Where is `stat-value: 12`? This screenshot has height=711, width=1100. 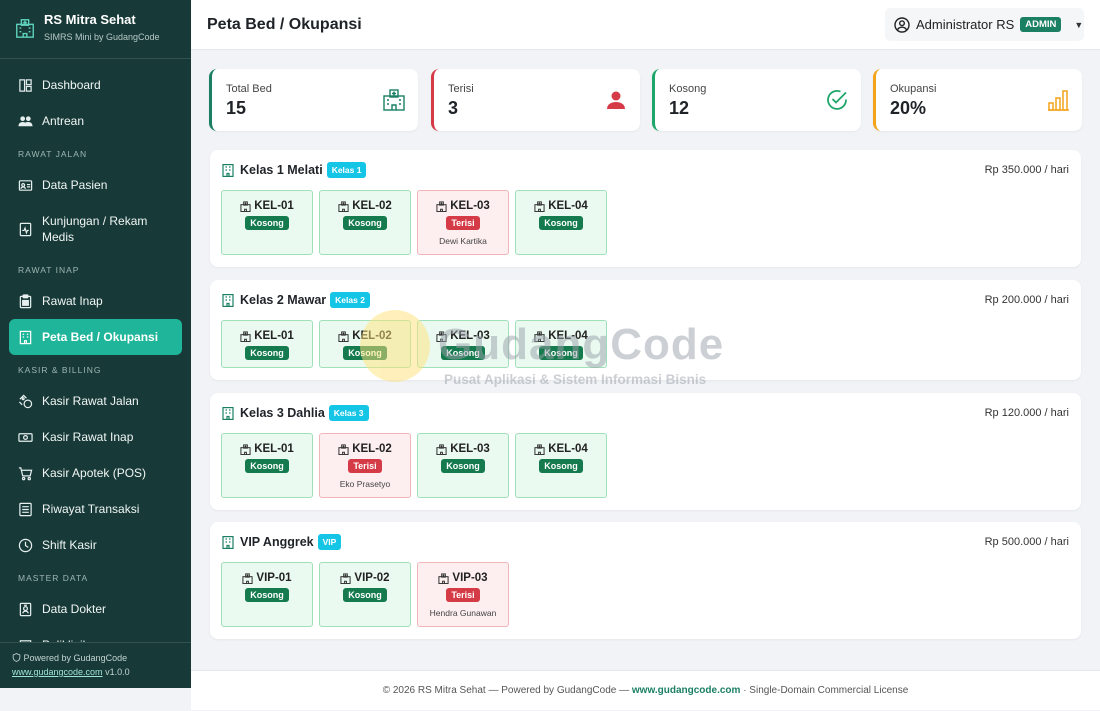
stat-value: 12 is located at coordinates (679, 108).